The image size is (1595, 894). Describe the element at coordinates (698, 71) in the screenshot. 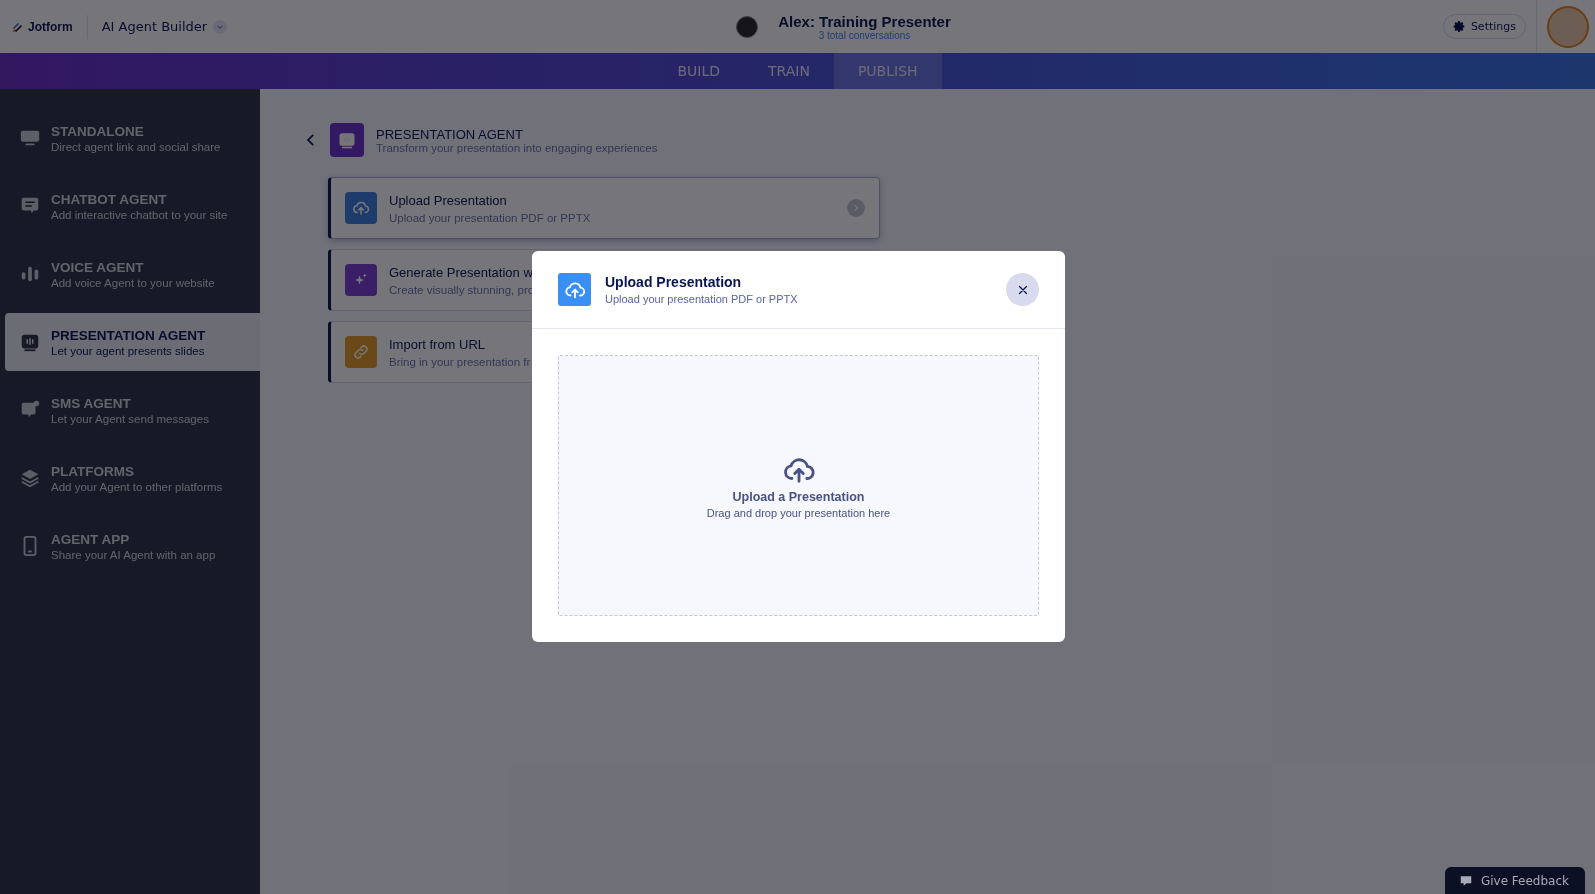

I see `tab: BUILD` at that location.